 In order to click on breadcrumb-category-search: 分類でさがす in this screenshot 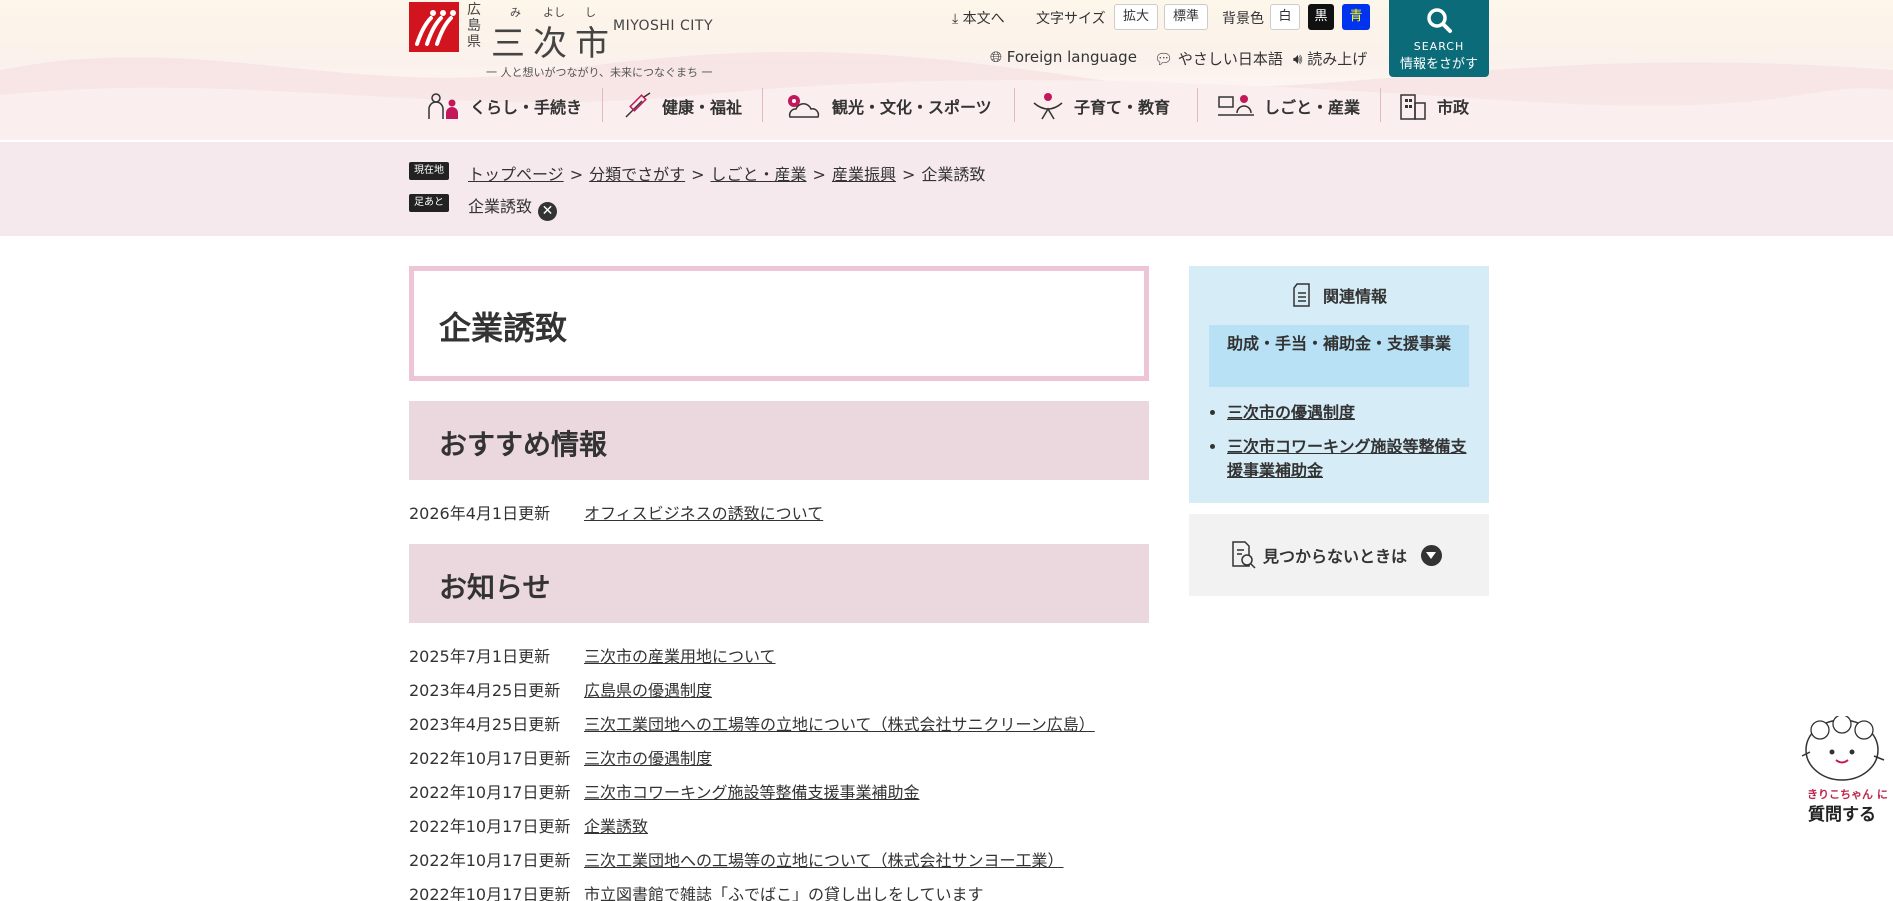, I will do `click(637, 174)`.